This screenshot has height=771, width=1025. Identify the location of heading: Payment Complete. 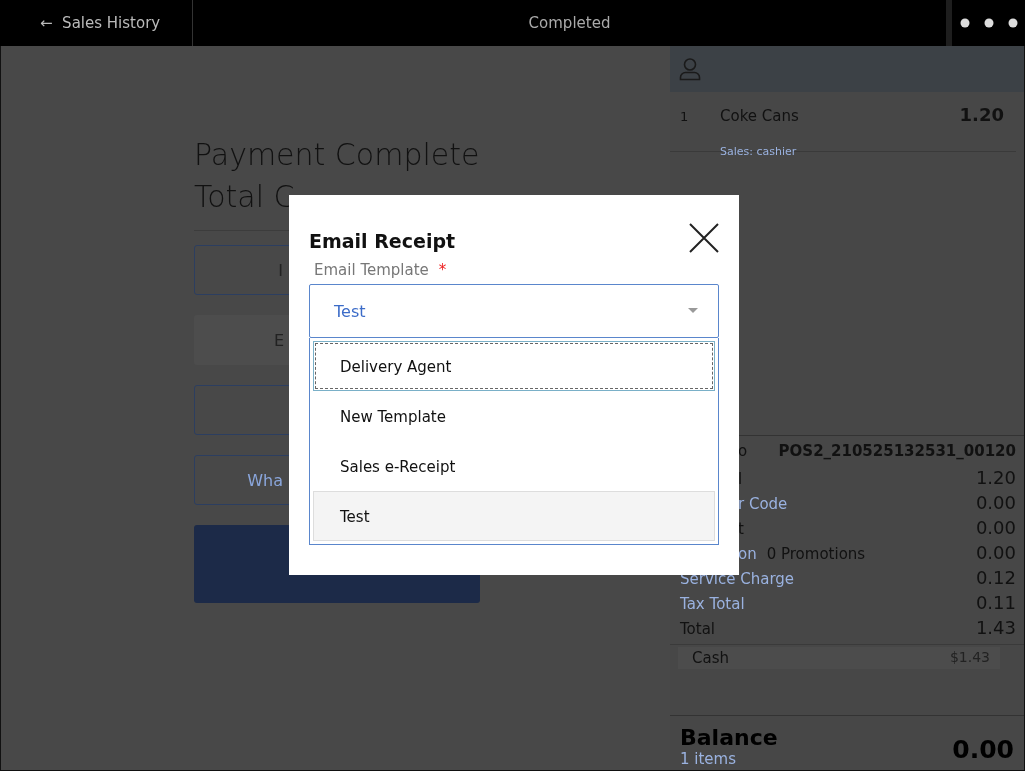
(337, 155).